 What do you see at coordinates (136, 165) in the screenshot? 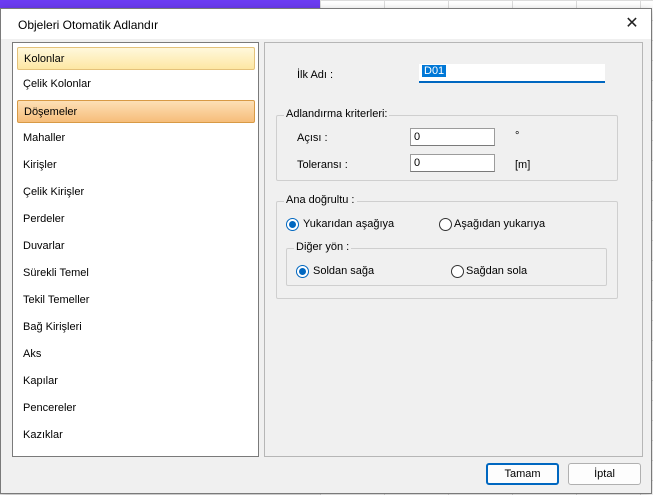
I see `list-item-kirisler: Kirişler` at bounding box center [136, 165].